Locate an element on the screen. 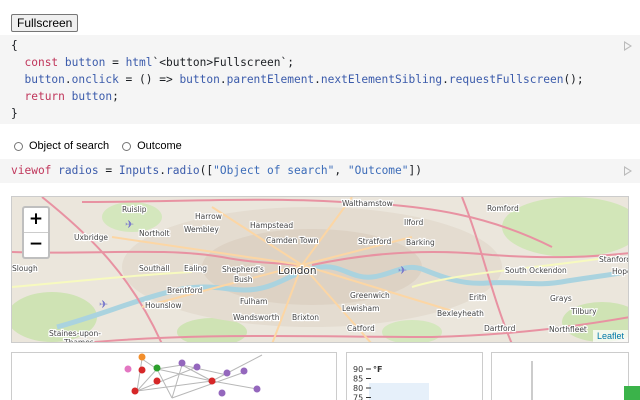  code-token: "Outcome" is located at coordinates (378, 170).